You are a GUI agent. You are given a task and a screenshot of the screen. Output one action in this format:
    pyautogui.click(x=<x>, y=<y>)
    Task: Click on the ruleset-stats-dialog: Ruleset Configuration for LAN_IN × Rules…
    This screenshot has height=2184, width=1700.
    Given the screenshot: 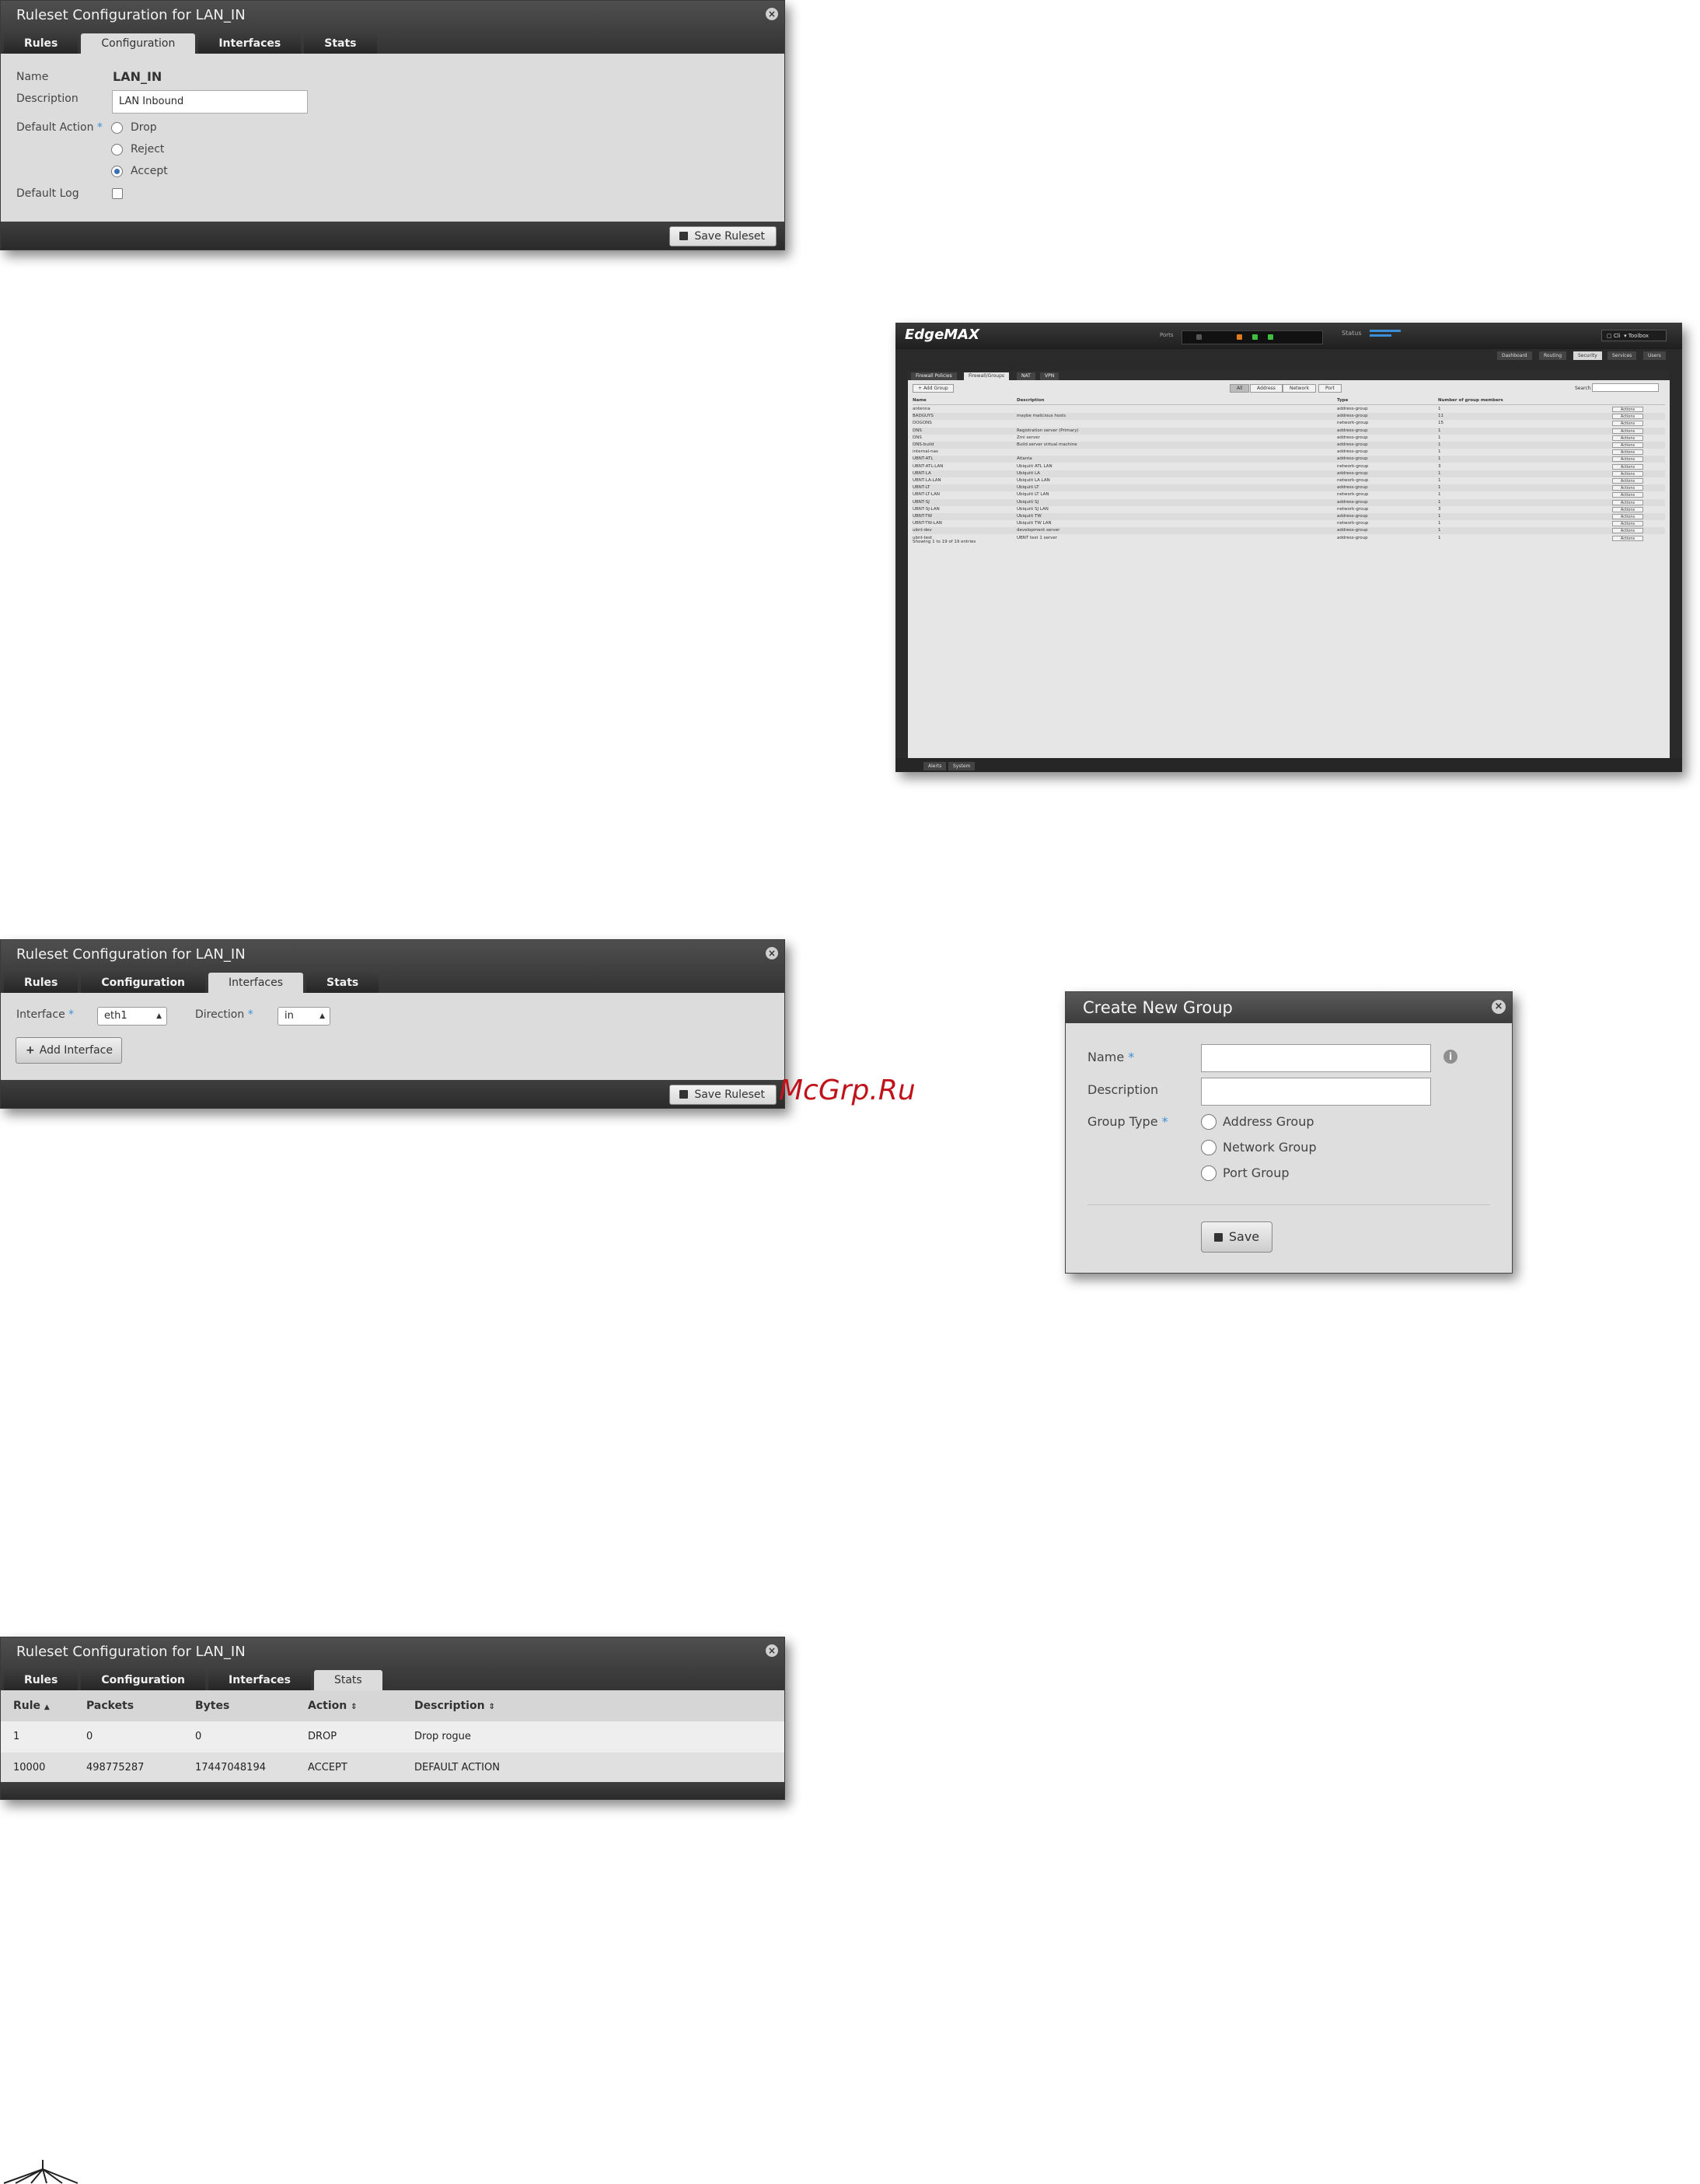 What is the action you would take?
    pyautogui.click(x=392, y=1719)
    